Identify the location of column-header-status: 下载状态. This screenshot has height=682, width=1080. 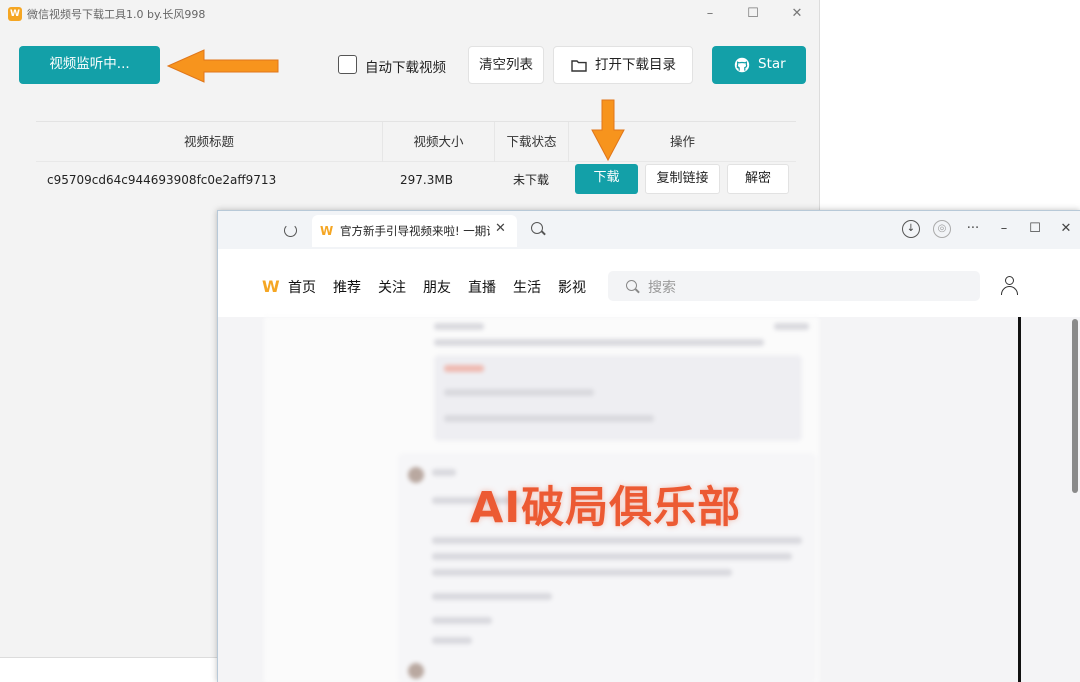
(532, 142).